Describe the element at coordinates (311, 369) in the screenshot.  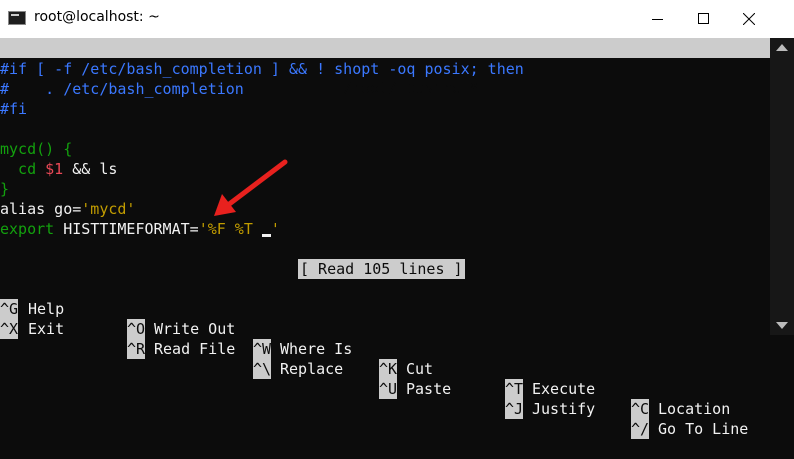
I see `shortcut-label: Replace` at that location.